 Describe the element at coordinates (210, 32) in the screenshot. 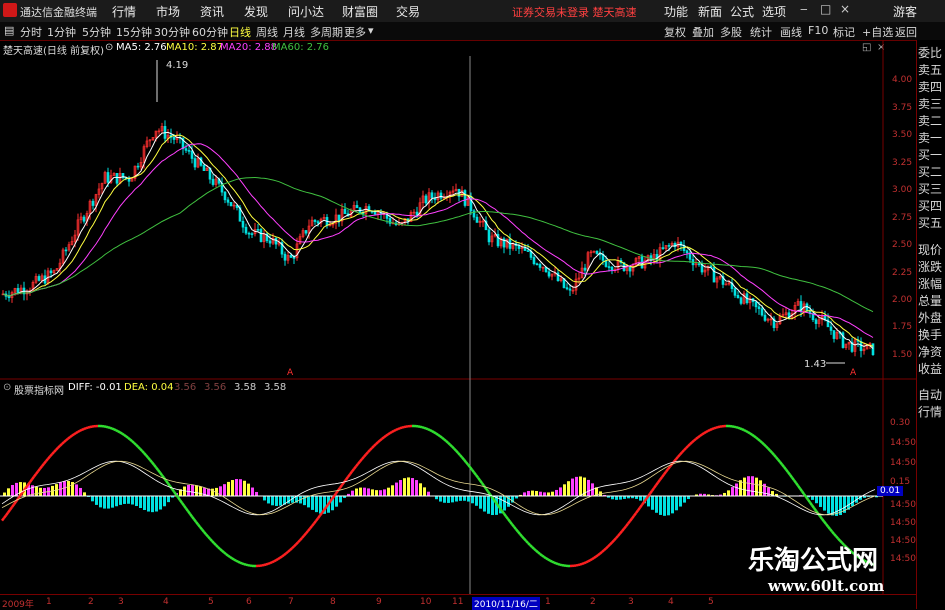

I see `period-tab-60min: 60分钟` at that location.